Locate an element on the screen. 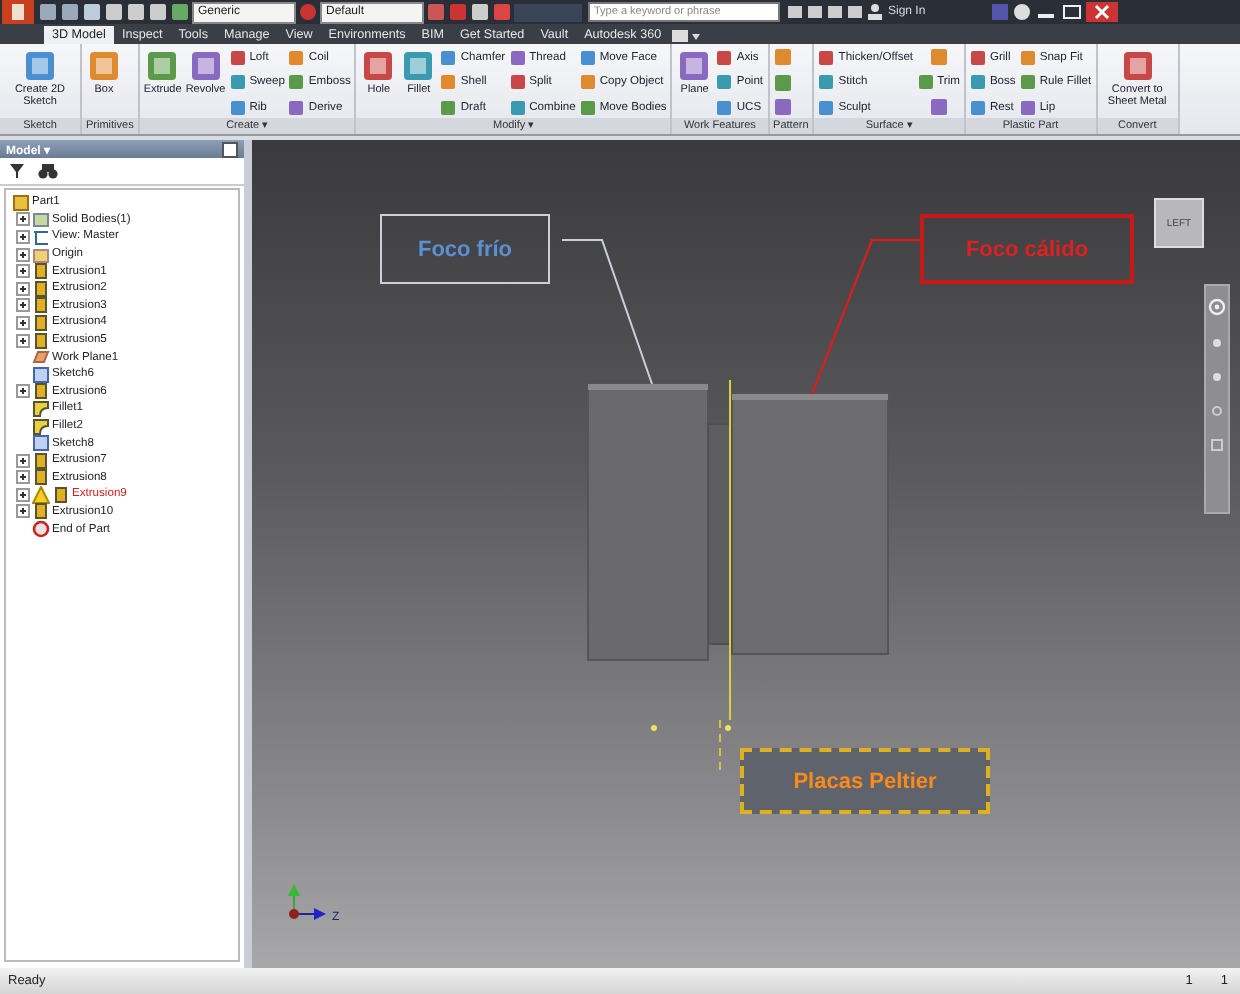 This screenshot has width=1240, height=994. appearance-icon is located at coordinates (308, 12).